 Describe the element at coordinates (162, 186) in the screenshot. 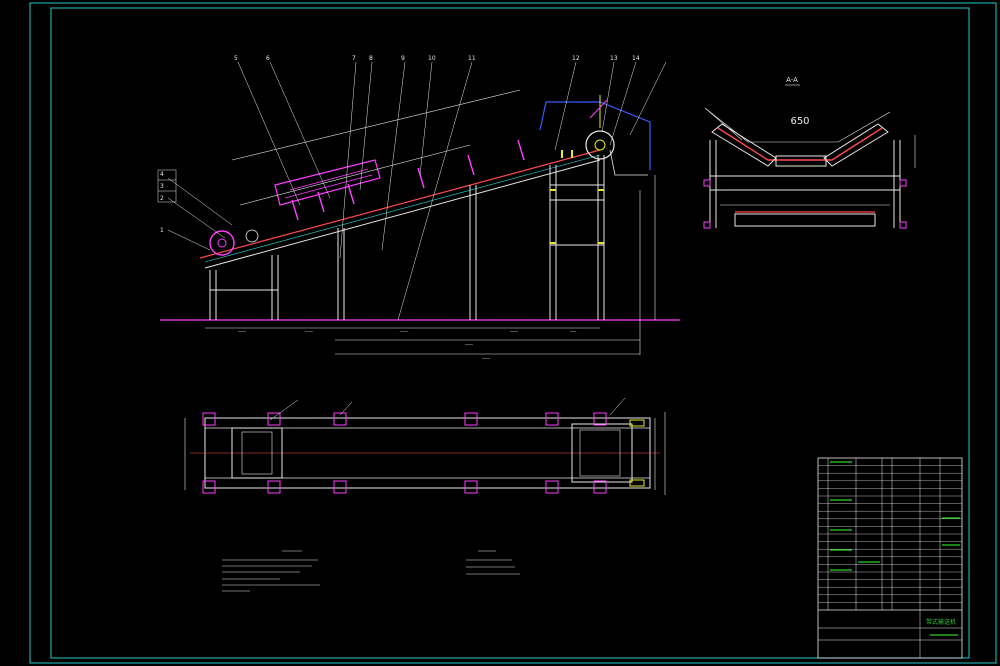

I see `leader-number: 3` at that location.